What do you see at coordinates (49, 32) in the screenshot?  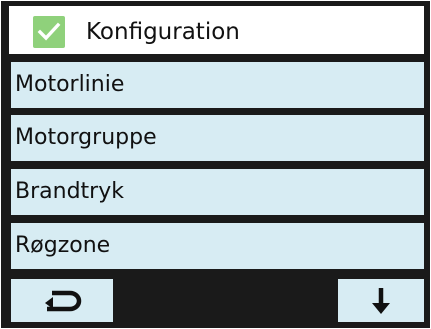 I see `checkmark-icon` at bounding box center [49, 32].